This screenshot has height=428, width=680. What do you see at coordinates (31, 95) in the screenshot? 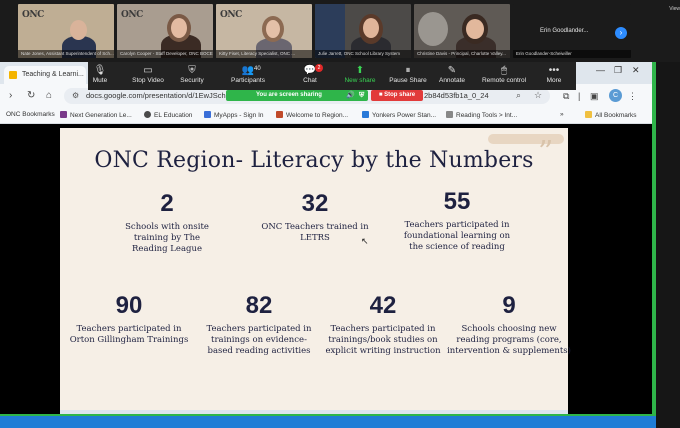
I see `reload-icon: ↻` at bounding box center [31, 95].